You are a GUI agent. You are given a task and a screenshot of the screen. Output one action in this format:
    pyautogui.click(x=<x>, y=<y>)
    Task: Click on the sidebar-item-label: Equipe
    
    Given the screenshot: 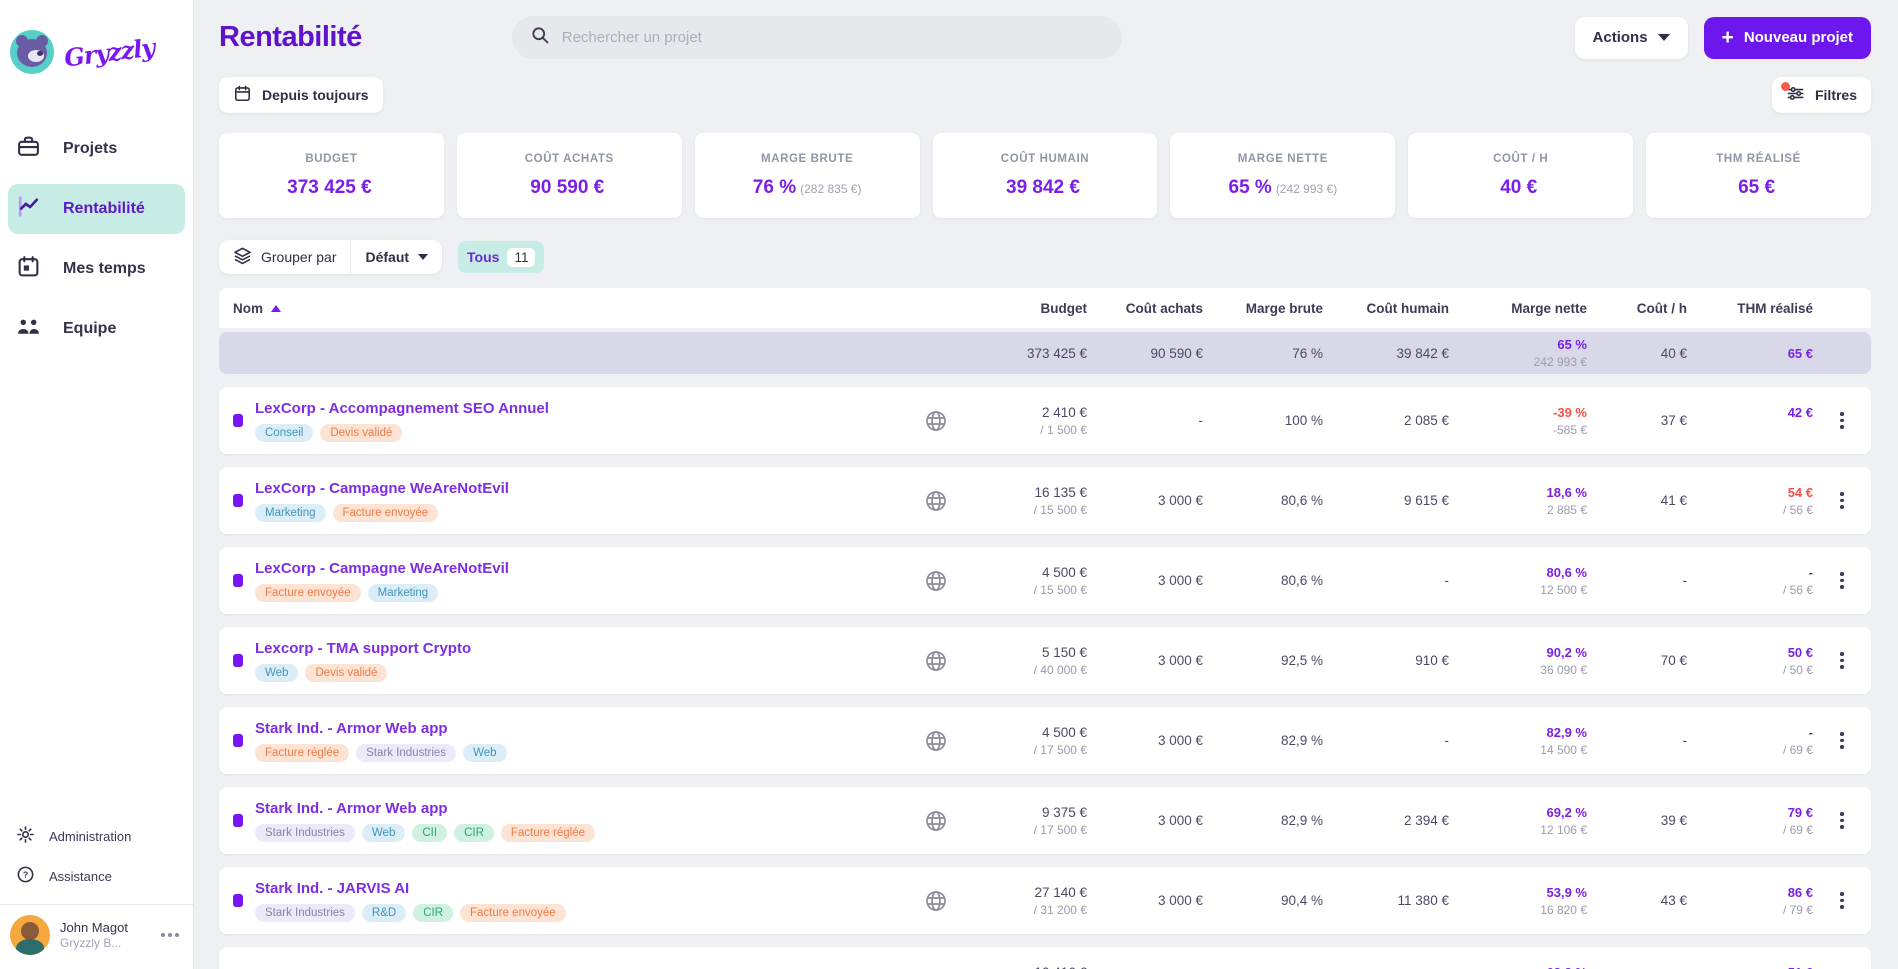 What is the action you would take?
    pyautogui.click(x=90, y=328)
    